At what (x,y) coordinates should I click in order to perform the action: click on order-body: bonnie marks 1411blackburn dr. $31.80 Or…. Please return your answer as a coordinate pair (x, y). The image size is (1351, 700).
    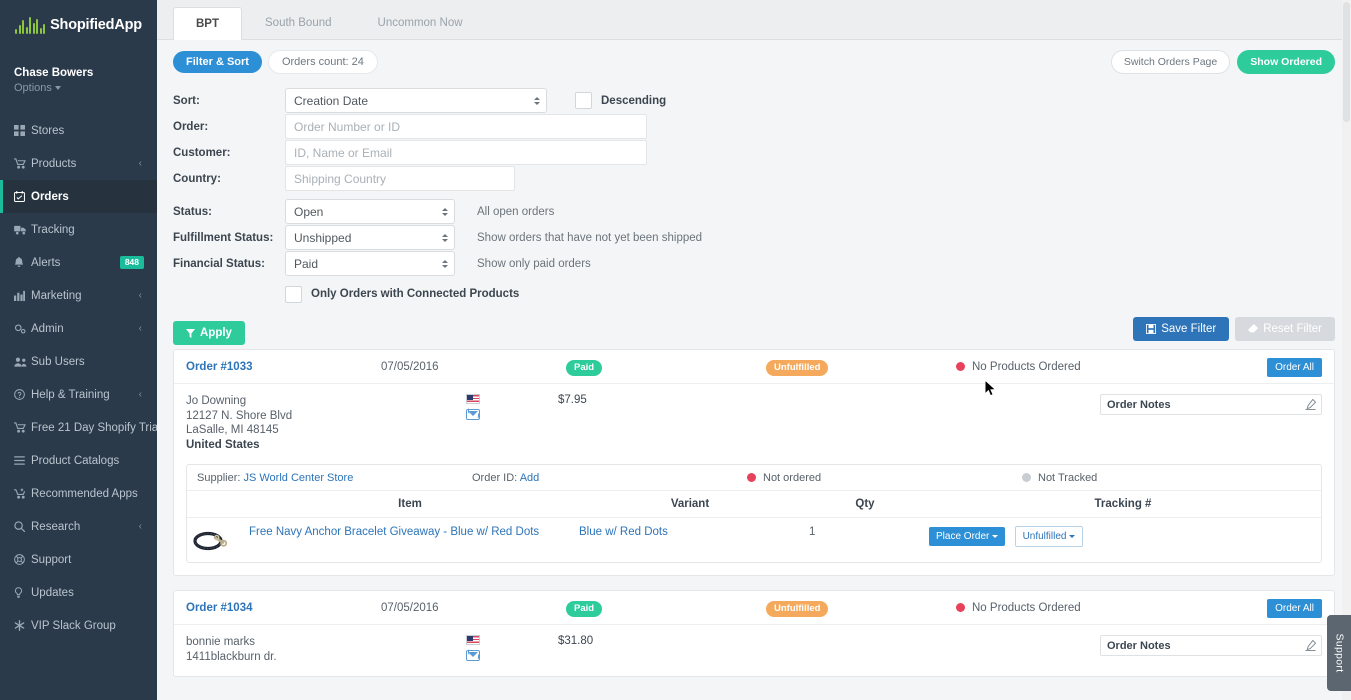
    Looking at the image, I should click on (754, 650).